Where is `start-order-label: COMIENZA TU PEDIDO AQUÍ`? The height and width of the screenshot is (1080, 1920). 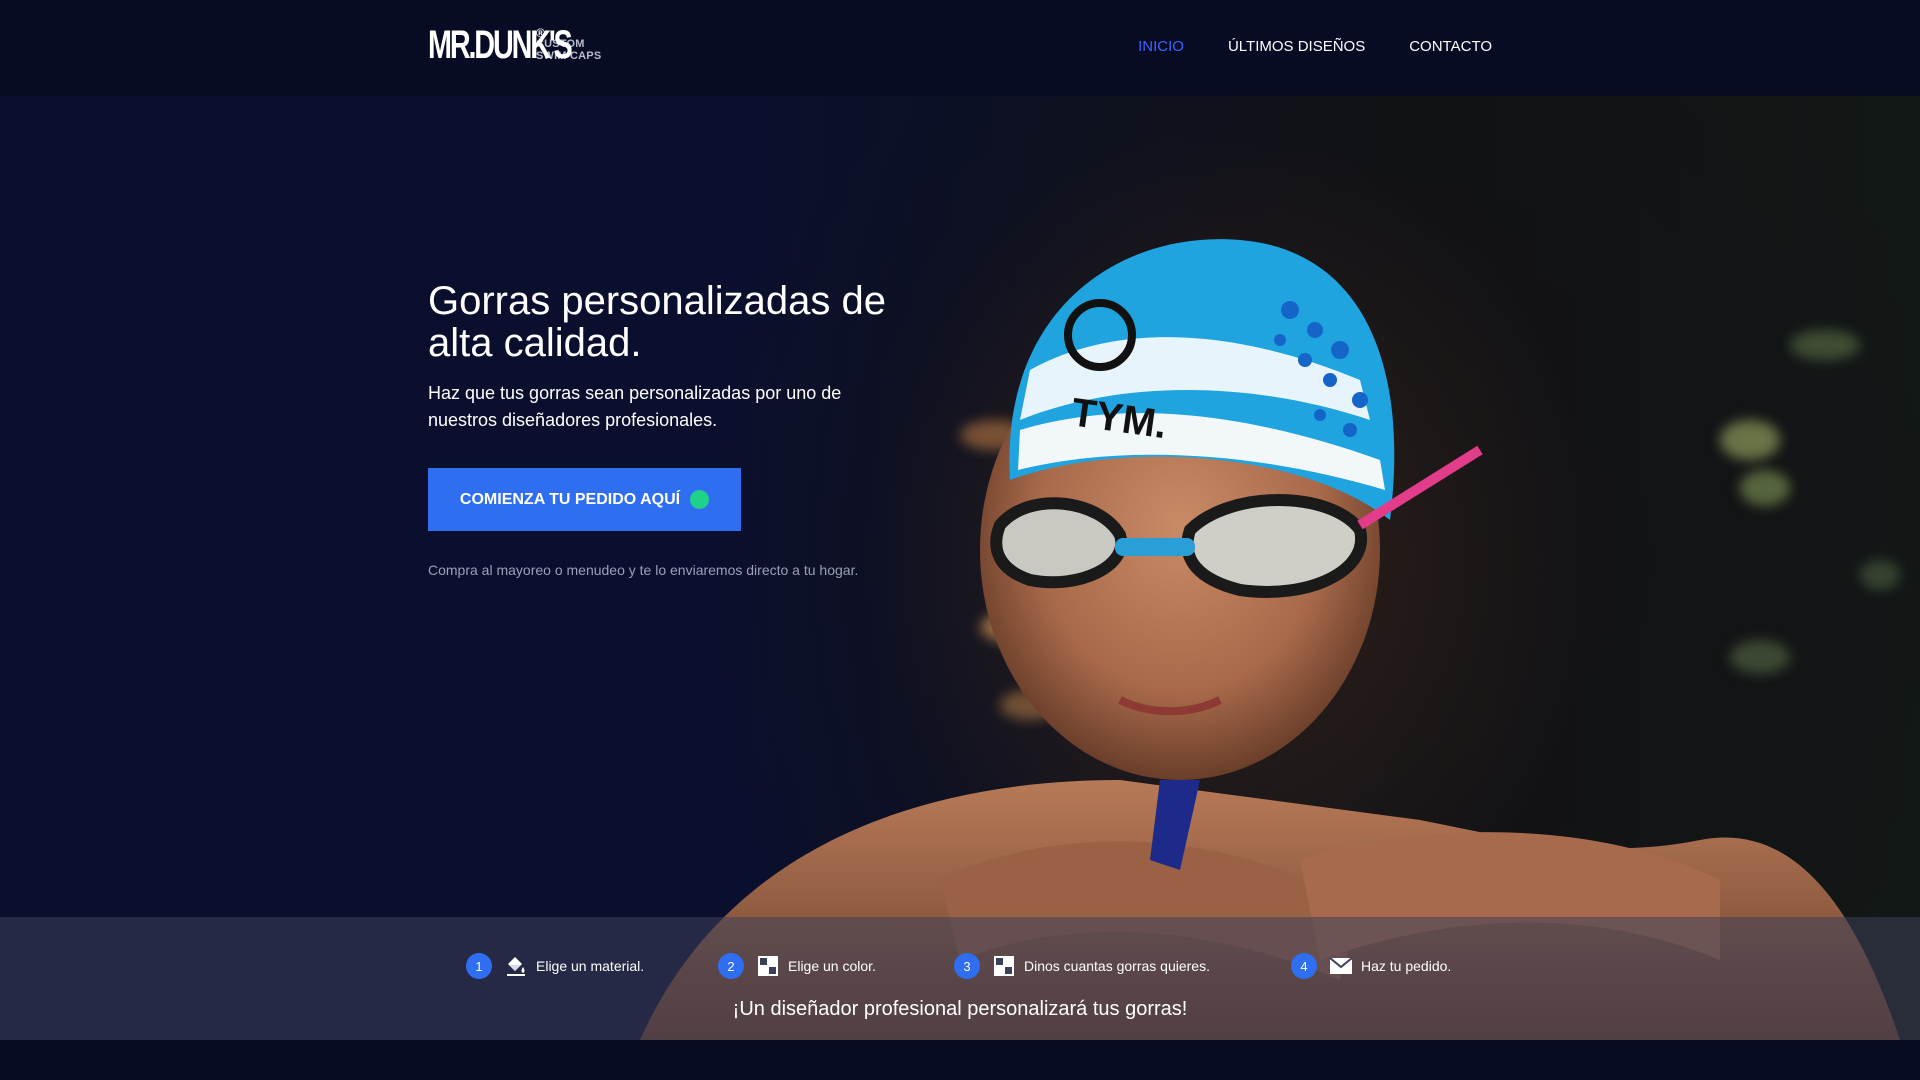
start-order-label: COMIENZA TU PEDIDO AQUÍ is located at coordinates (570, 499).